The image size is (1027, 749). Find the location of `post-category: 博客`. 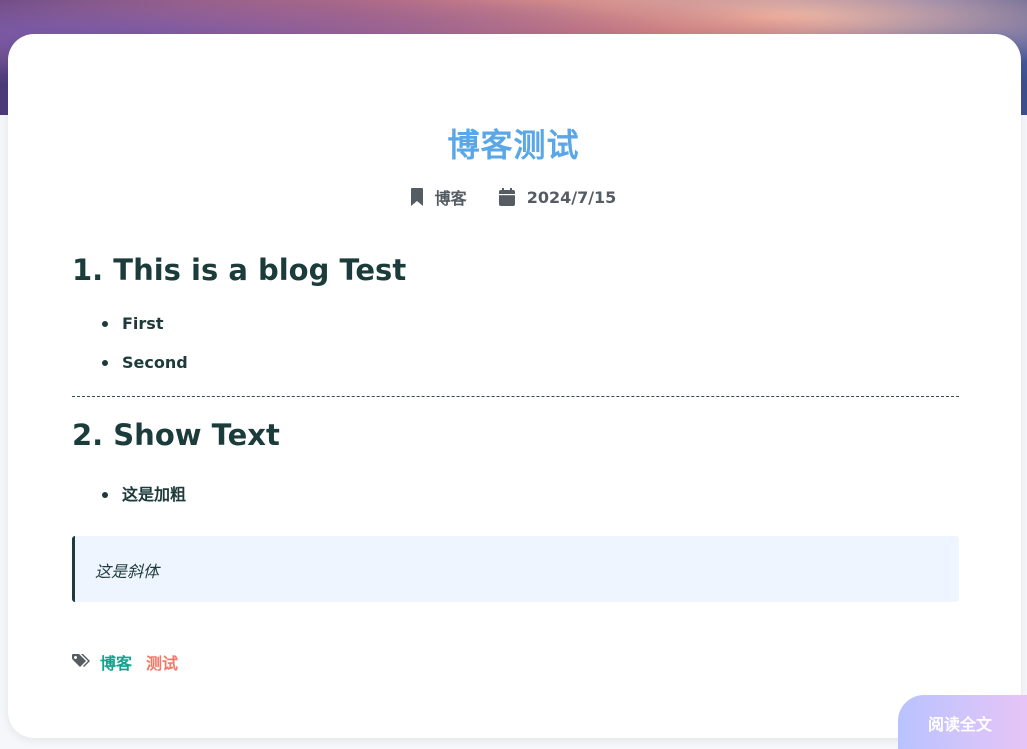

post-category: 博客 is located at coordinates (438, 197).